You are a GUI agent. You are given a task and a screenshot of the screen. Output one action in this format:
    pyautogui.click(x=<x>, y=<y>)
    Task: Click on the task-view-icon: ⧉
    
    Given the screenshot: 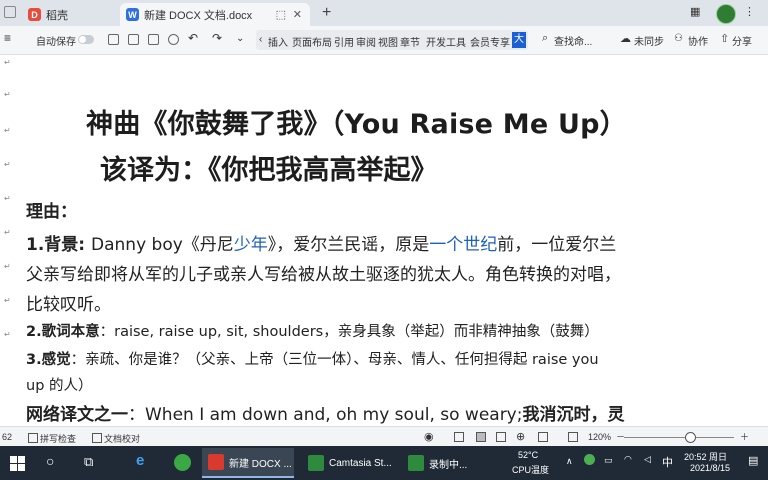 What is the action you would take?
    pyautogui.click(x=88, y=462)
    